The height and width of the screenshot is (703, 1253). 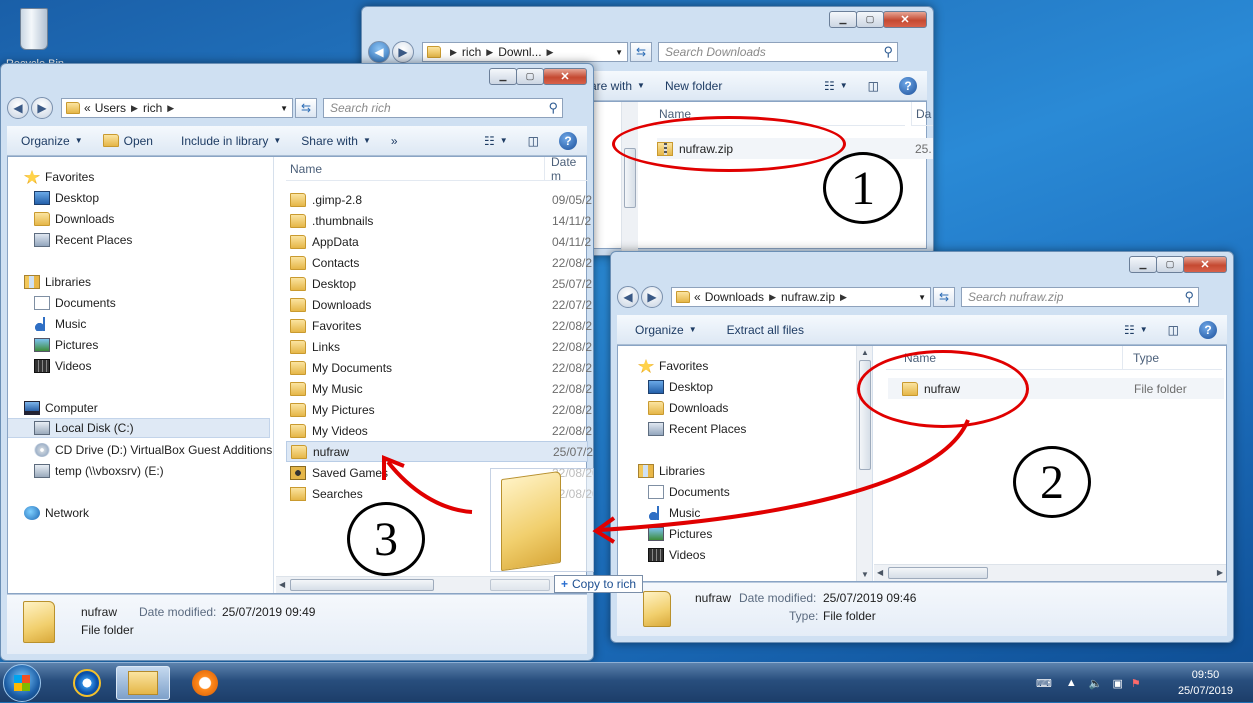 I want to click on action-center-icon: ⚑, so click(x=1136, y=683).